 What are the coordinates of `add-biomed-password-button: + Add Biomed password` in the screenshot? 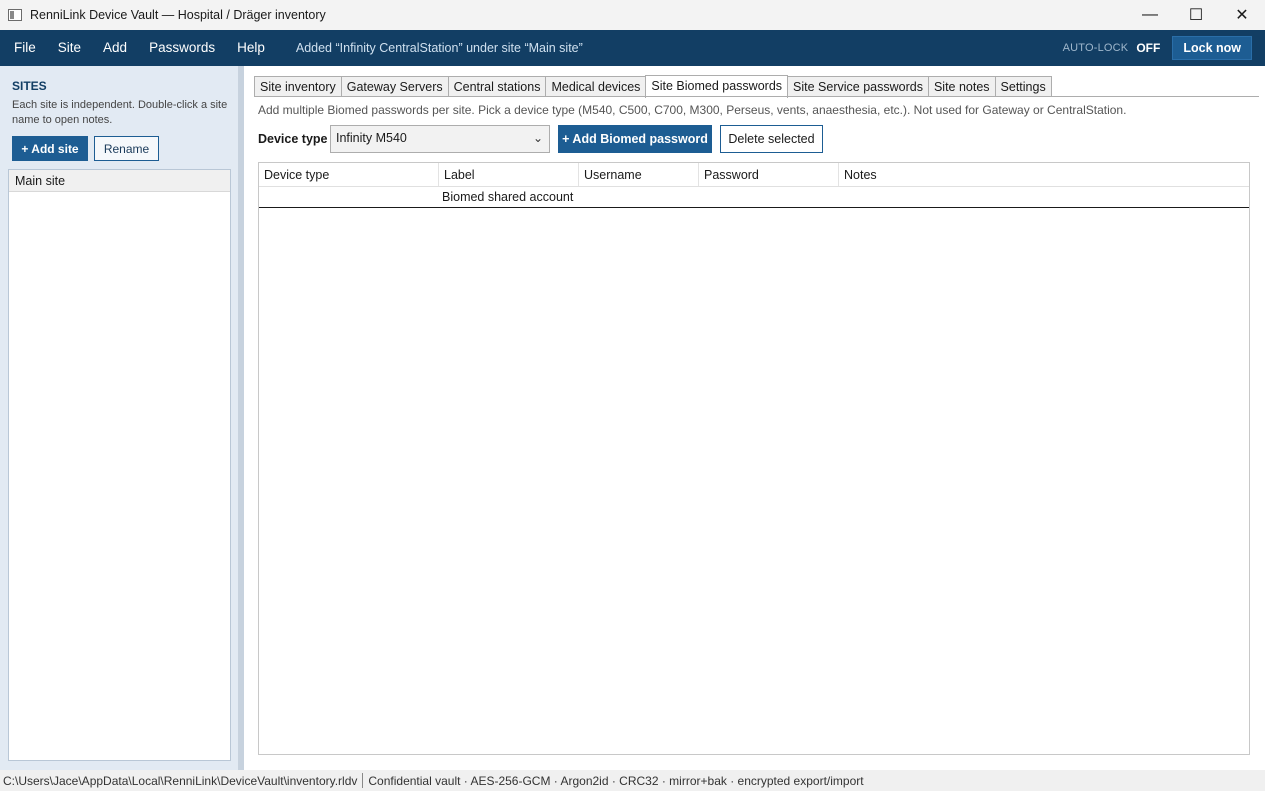 It's located at (635, 139).